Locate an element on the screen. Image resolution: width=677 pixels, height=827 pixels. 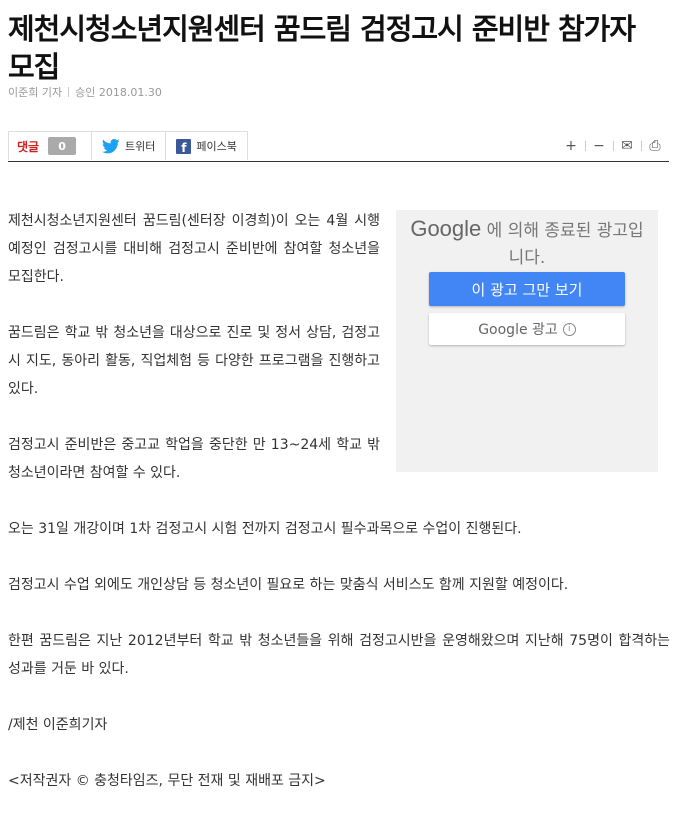
article-byline: /제천 이준희기자 is located at coordinates (58, 725).